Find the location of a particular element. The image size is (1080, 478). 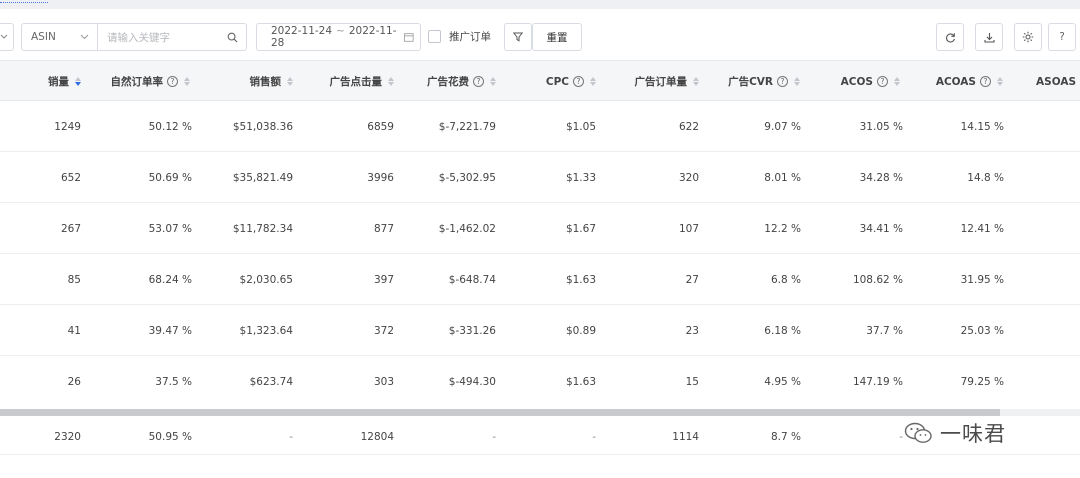

total-ad-spend: - is located at coordinates (494, 436).